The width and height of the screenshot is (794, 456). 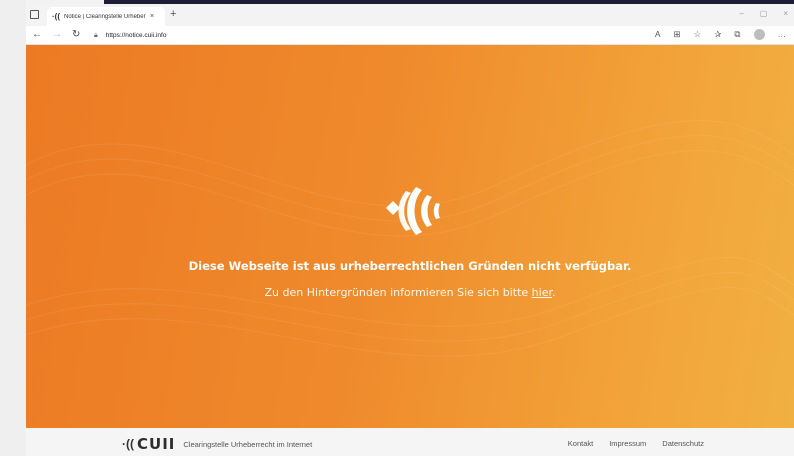 I want to click on reload-icon: ↻, so click(x=76, y=34).